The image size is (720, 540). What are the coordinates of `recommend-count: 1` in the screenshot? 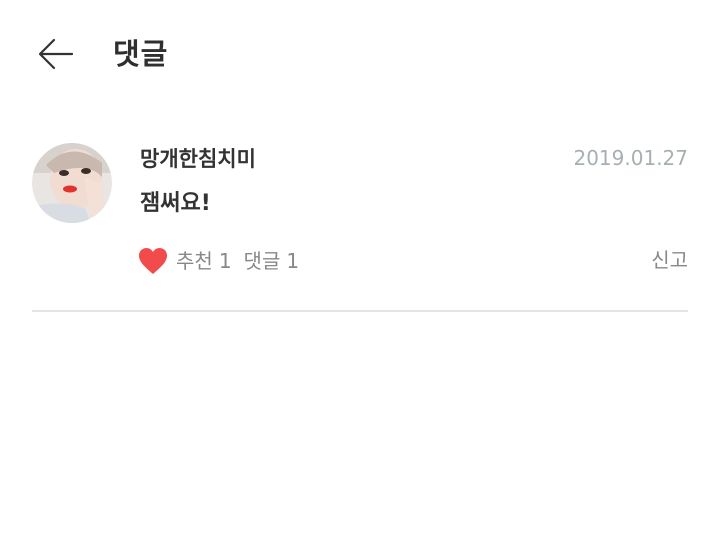 It's located at (225, 261).